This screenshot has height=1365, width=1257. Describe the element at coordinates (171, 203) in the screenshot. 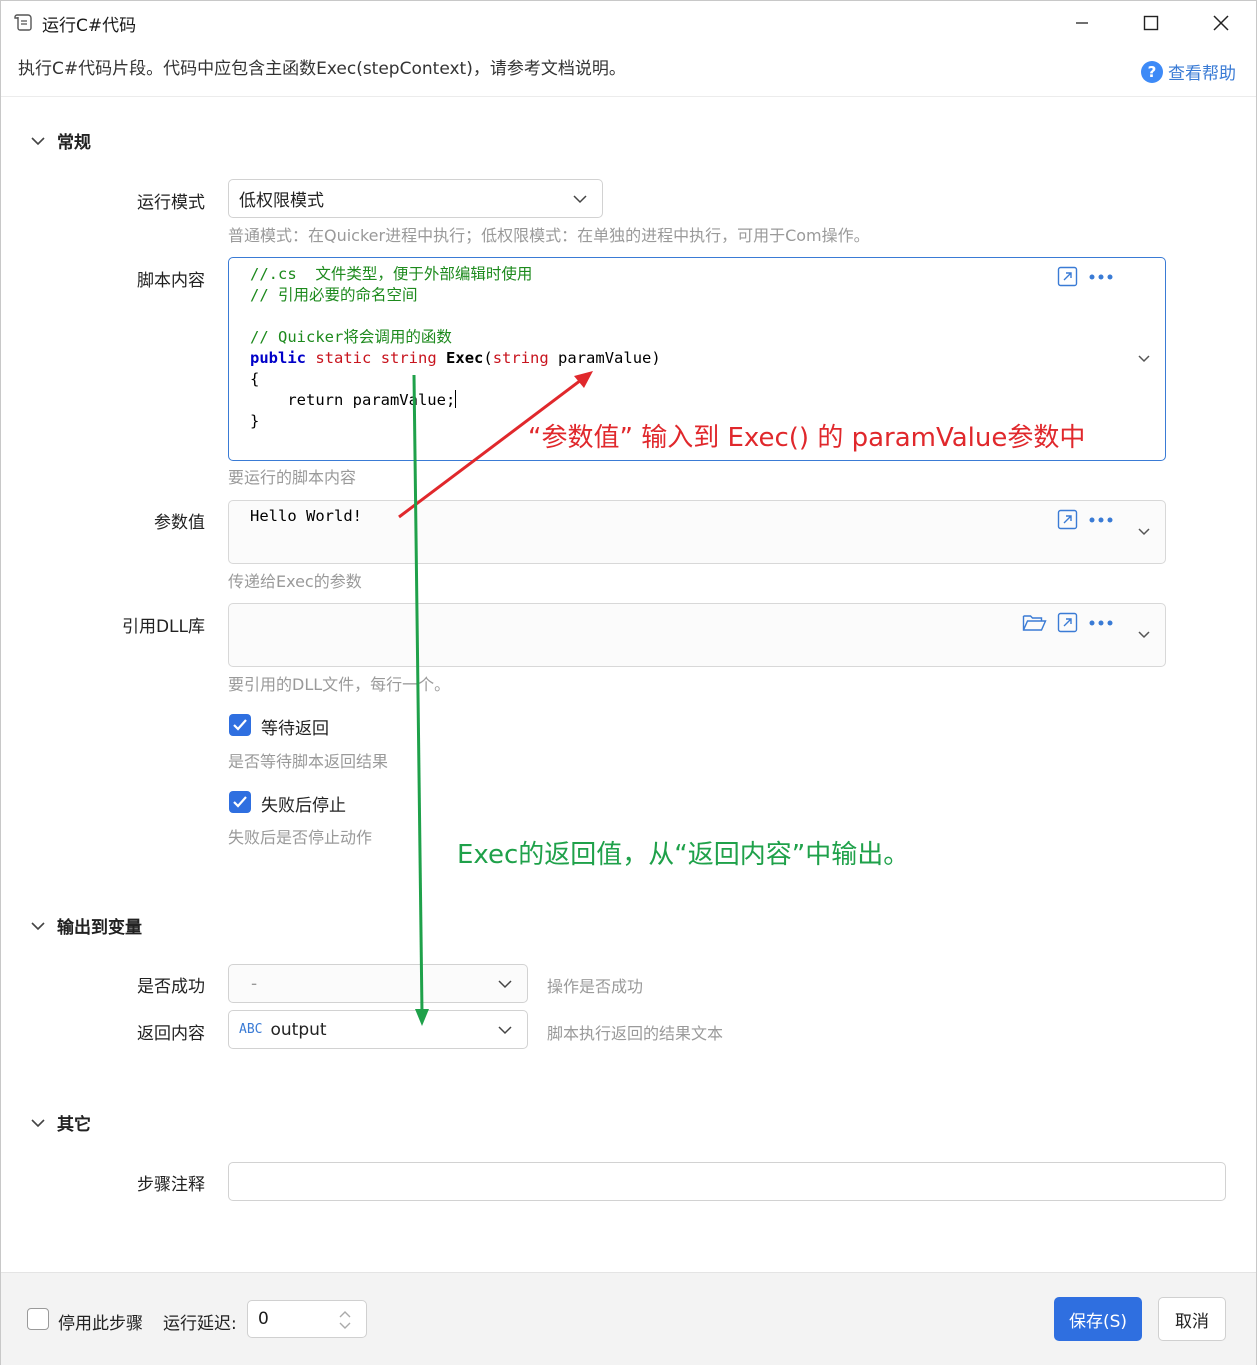

I see `run-mode-label: 运行模式` at that location.